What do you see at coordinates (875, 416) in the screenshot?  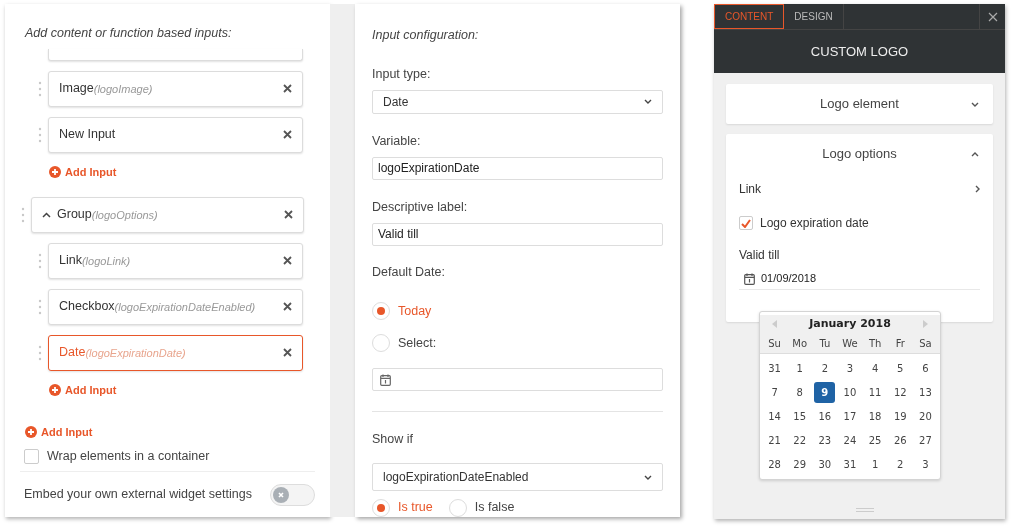 I see `calendar-day: 18` at bounding box center [875, 416].